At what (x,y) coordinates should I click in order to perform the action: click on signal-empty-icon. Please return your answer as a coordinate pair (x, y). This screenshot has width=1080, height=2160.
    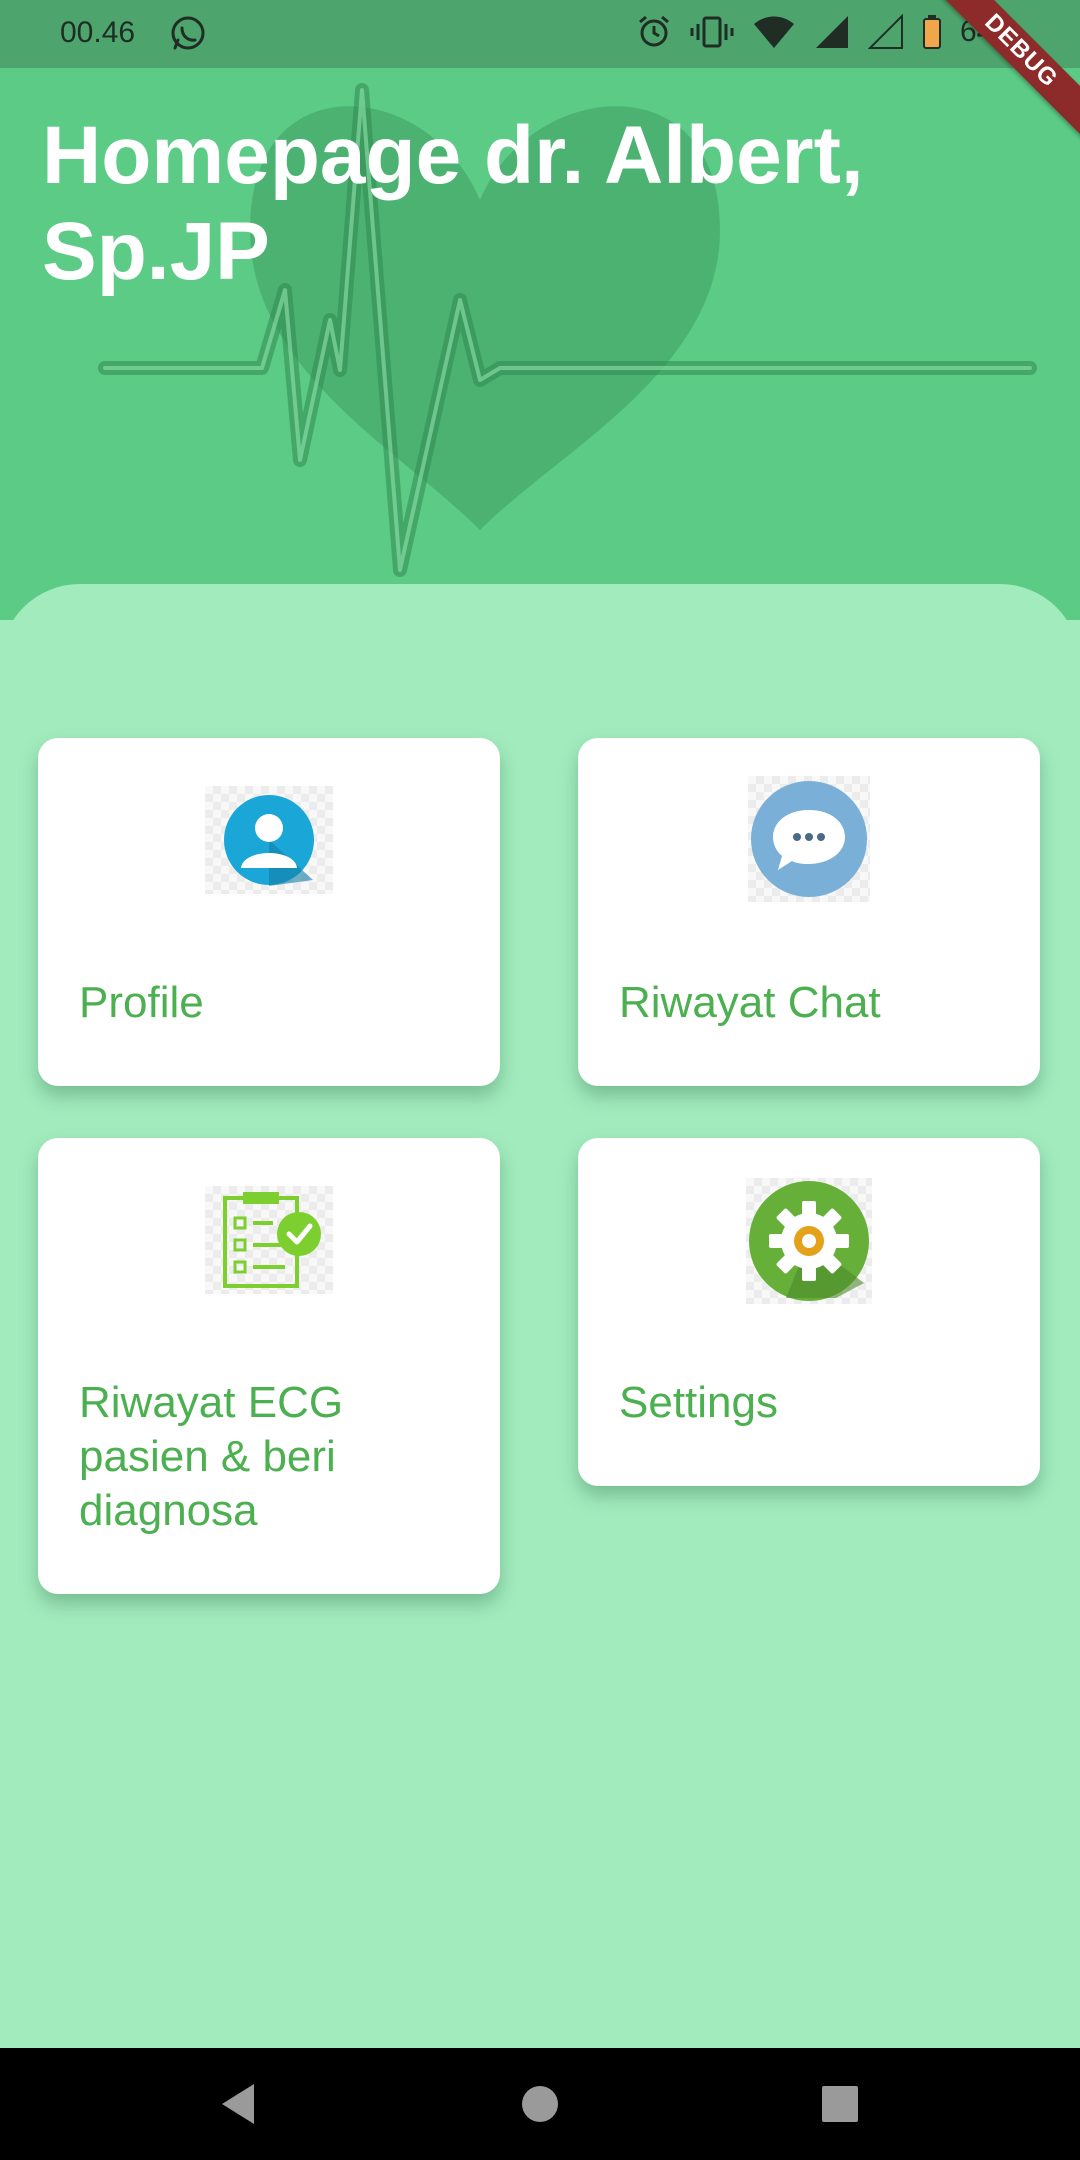
    Looking at the image, I should click on (885, 31).